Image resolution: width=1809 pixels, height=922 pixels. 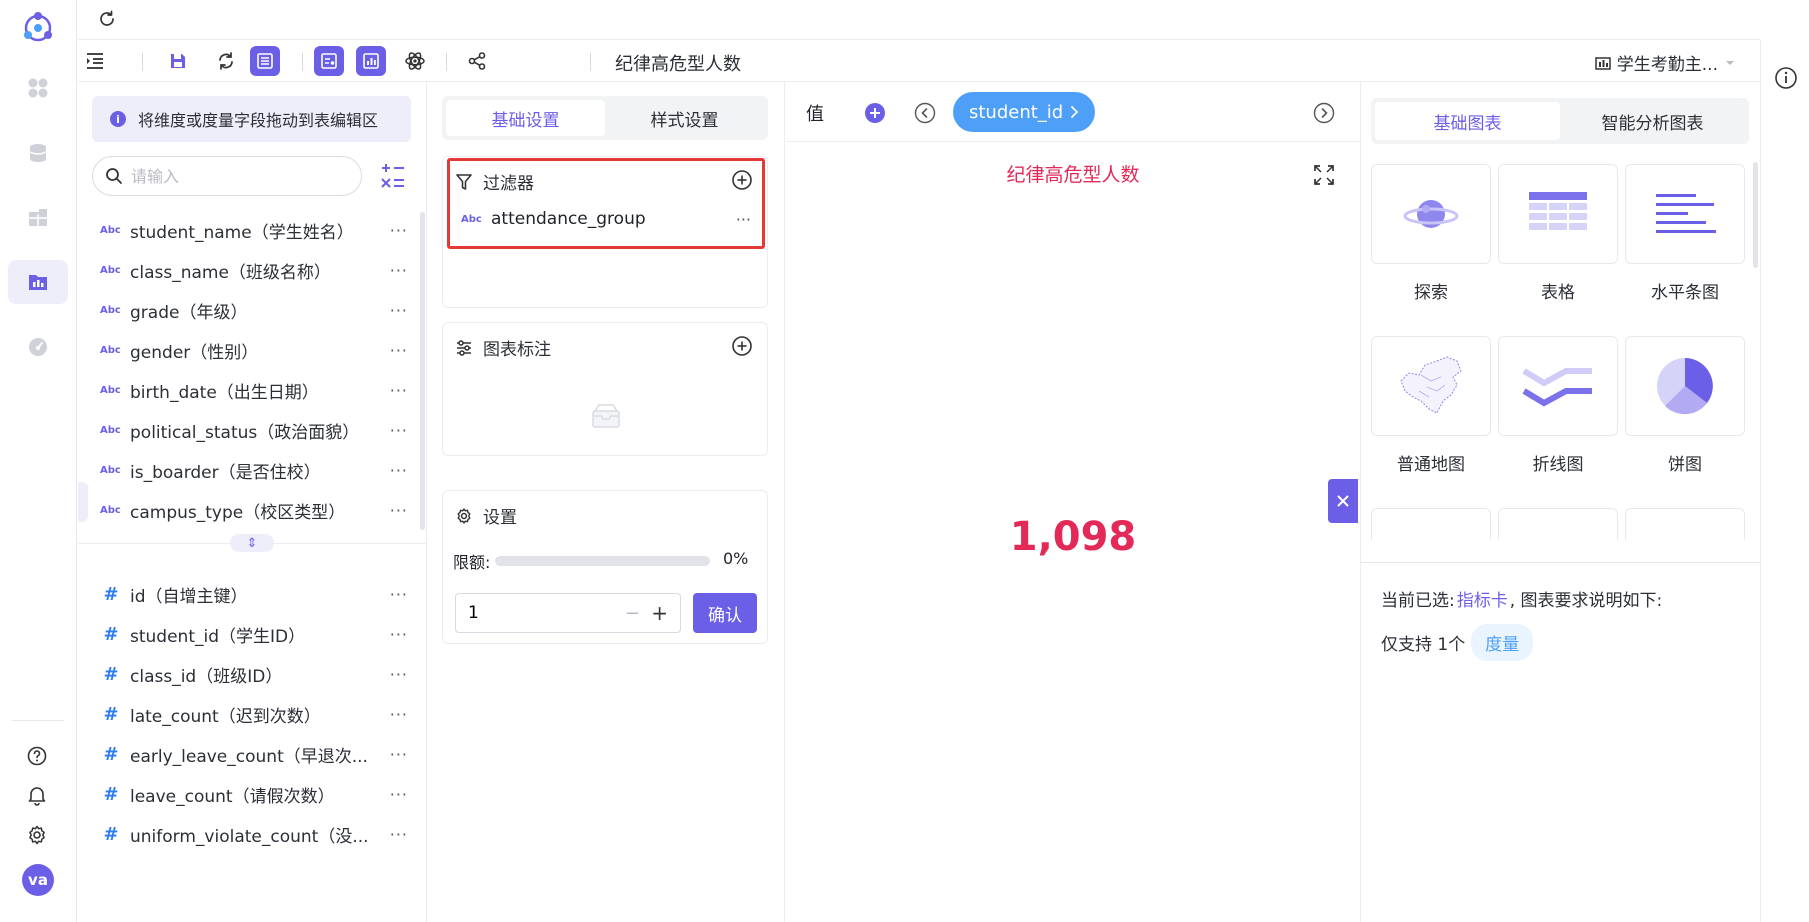 I want to click on confirm-button: 确认, so click(x=725, y=613).